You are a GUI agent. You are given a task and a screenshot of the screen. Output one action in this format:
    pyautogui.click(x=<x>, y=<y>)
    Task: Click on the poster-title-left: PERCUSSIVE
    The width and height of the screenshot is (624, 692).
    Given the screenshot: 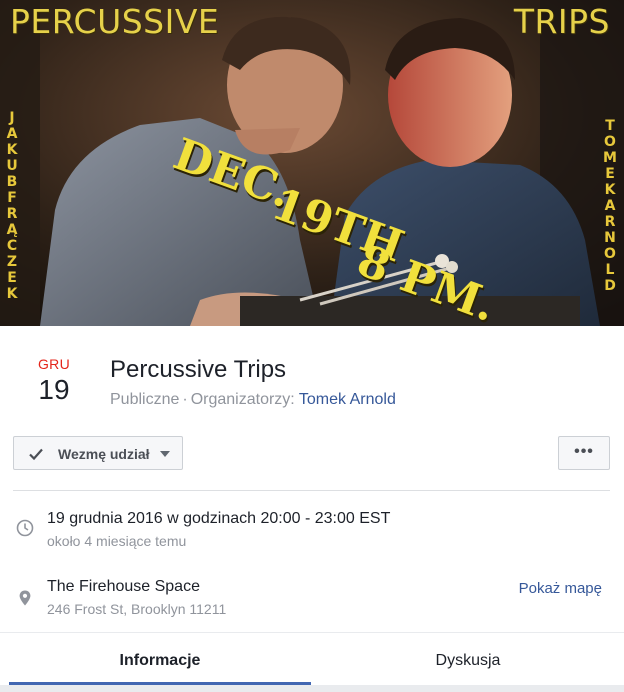 What is the action you would take?
    pyautogui.click(x=115, y=21)
    